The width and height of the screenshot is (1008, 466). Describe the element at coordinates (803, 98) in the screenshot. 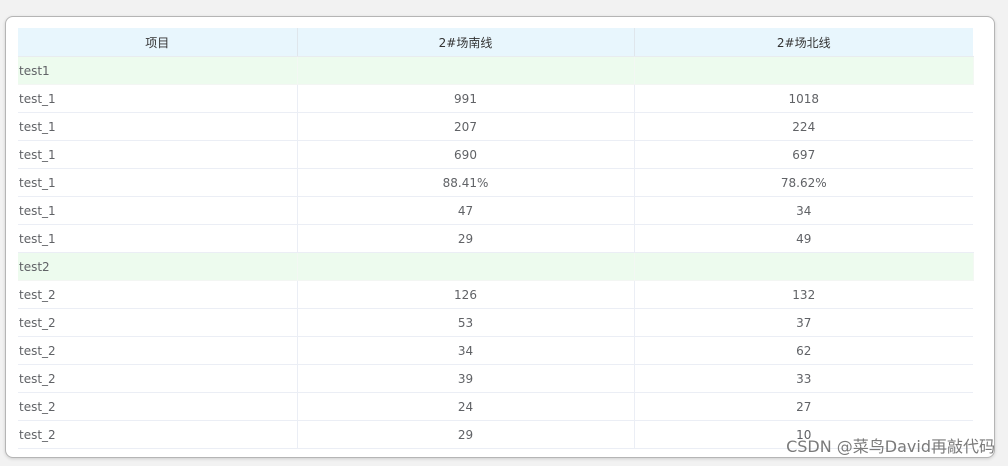

I see `cell-north-line: 1018` at that location.